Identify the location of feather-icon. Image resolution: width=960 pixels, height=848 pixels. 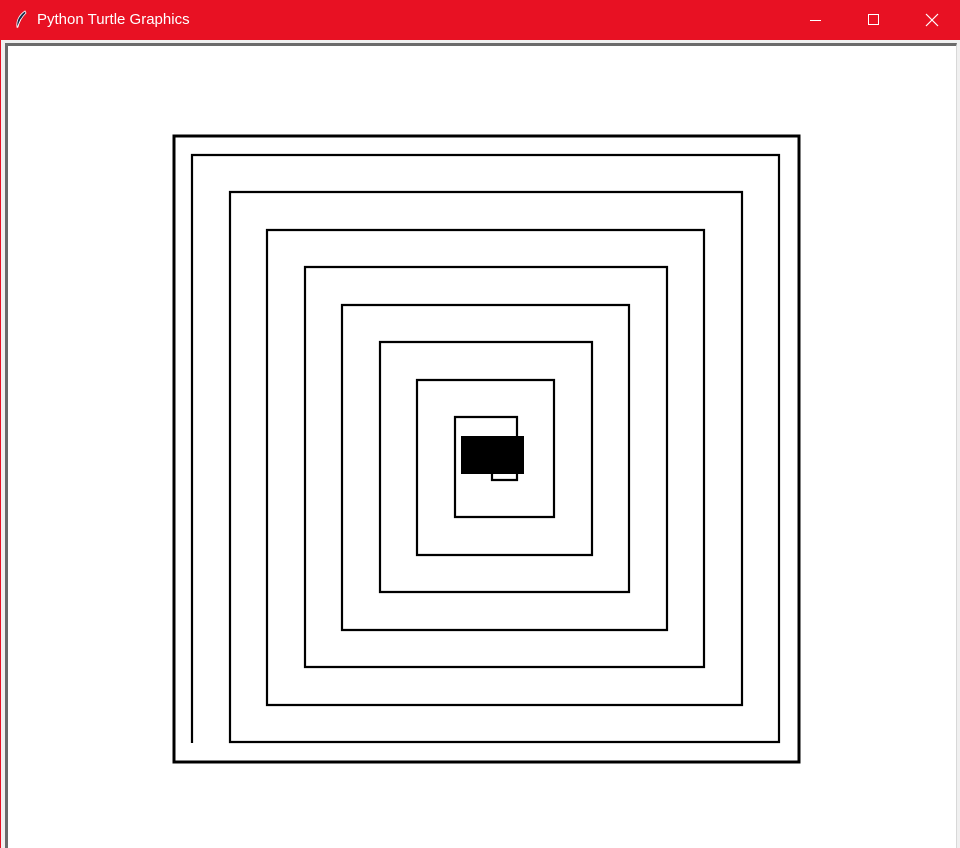
(21, 20).